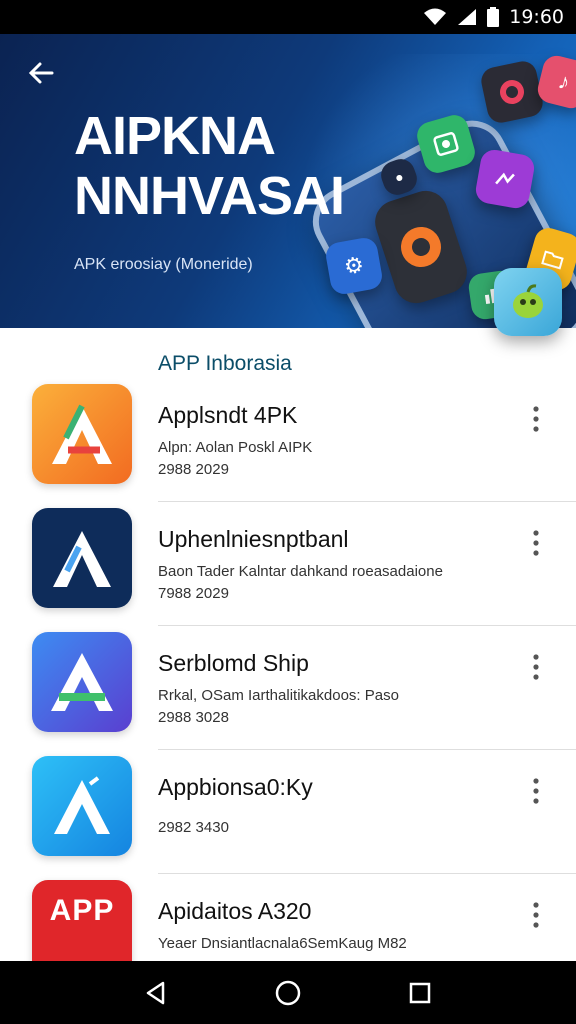 The height and width of the screenshot is (1024, 576). I want to click on system-nav-bar, so click(288, 992).